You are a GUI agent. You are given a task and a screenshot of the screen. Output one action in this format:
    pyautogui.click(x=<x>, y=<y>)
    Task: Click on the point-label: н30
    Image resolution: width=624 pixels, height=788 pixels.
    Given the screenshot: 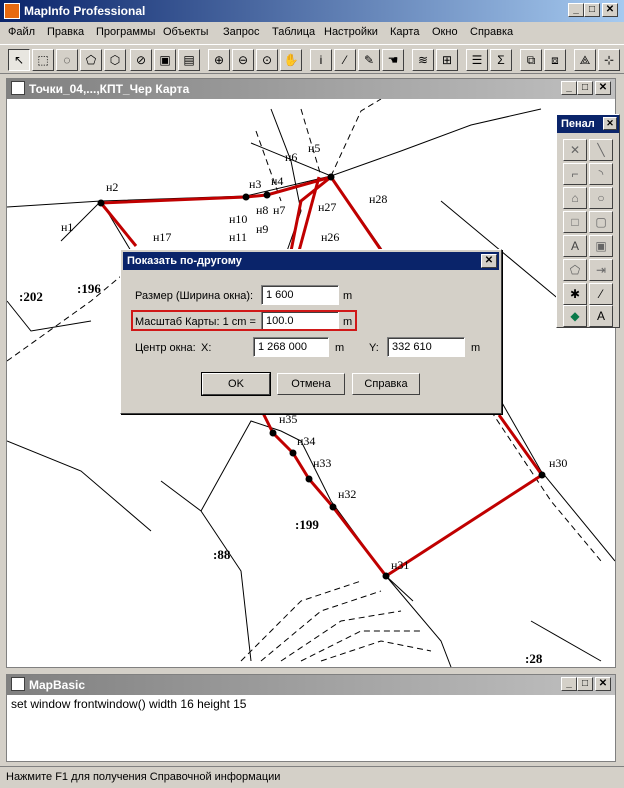 What is the action you would take?
    pyautogui.click(x=558, y=463)
    